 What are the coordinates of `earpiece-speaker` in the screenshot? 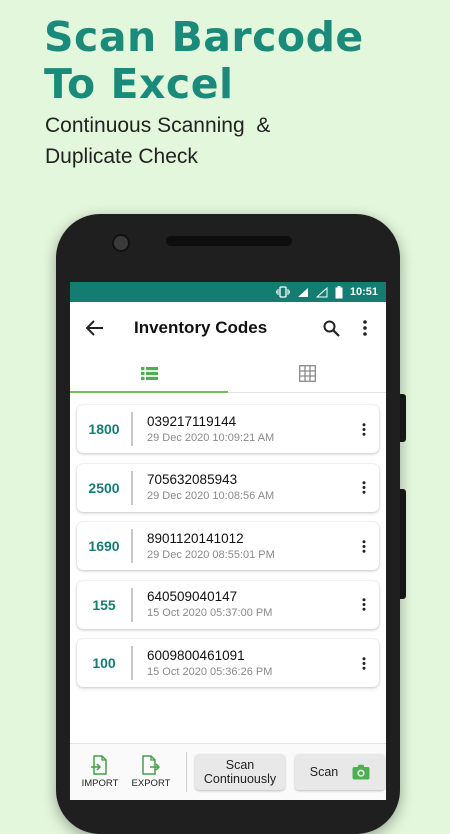 It's located at (229, 241).